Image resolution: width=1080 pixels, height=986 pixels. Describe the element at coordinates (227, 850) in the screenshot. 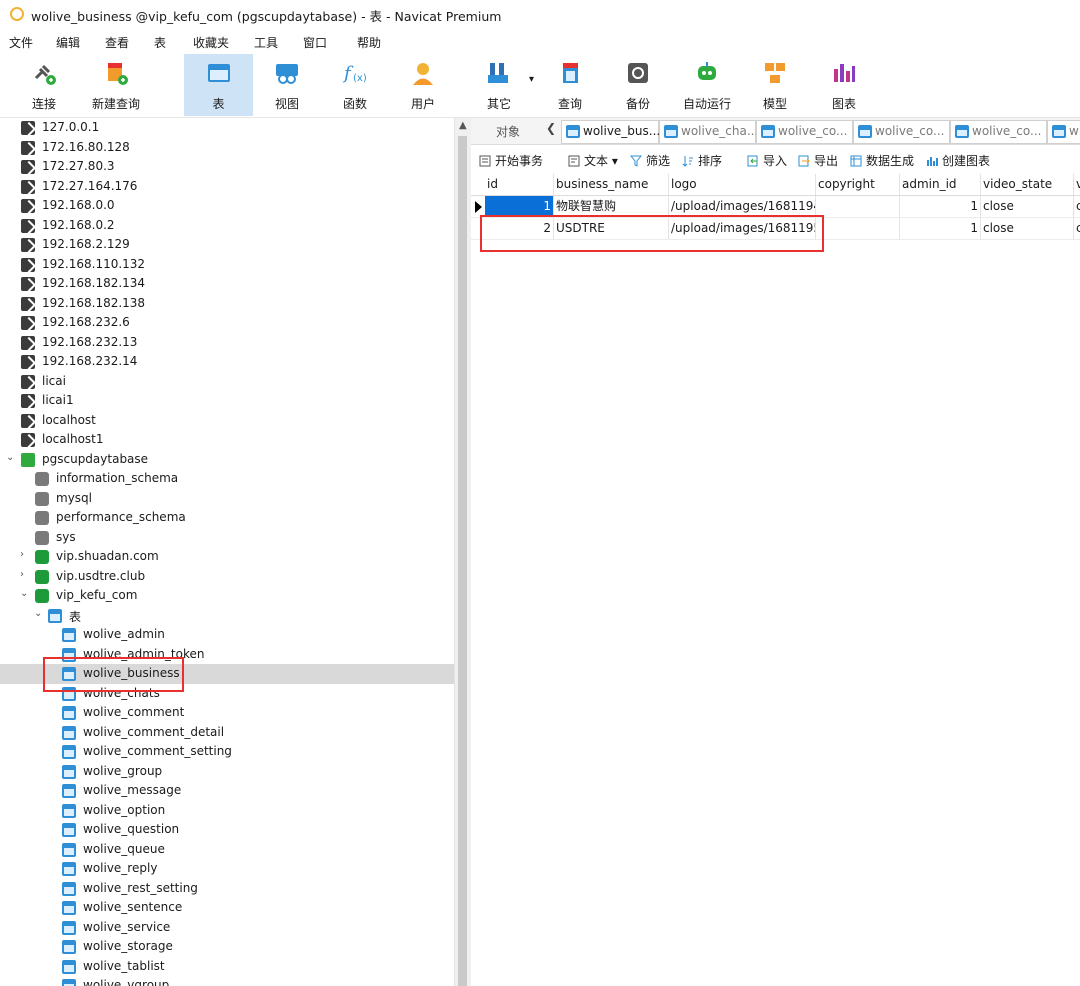

I see `table-wolive-queue: wolive_queue` at that location.